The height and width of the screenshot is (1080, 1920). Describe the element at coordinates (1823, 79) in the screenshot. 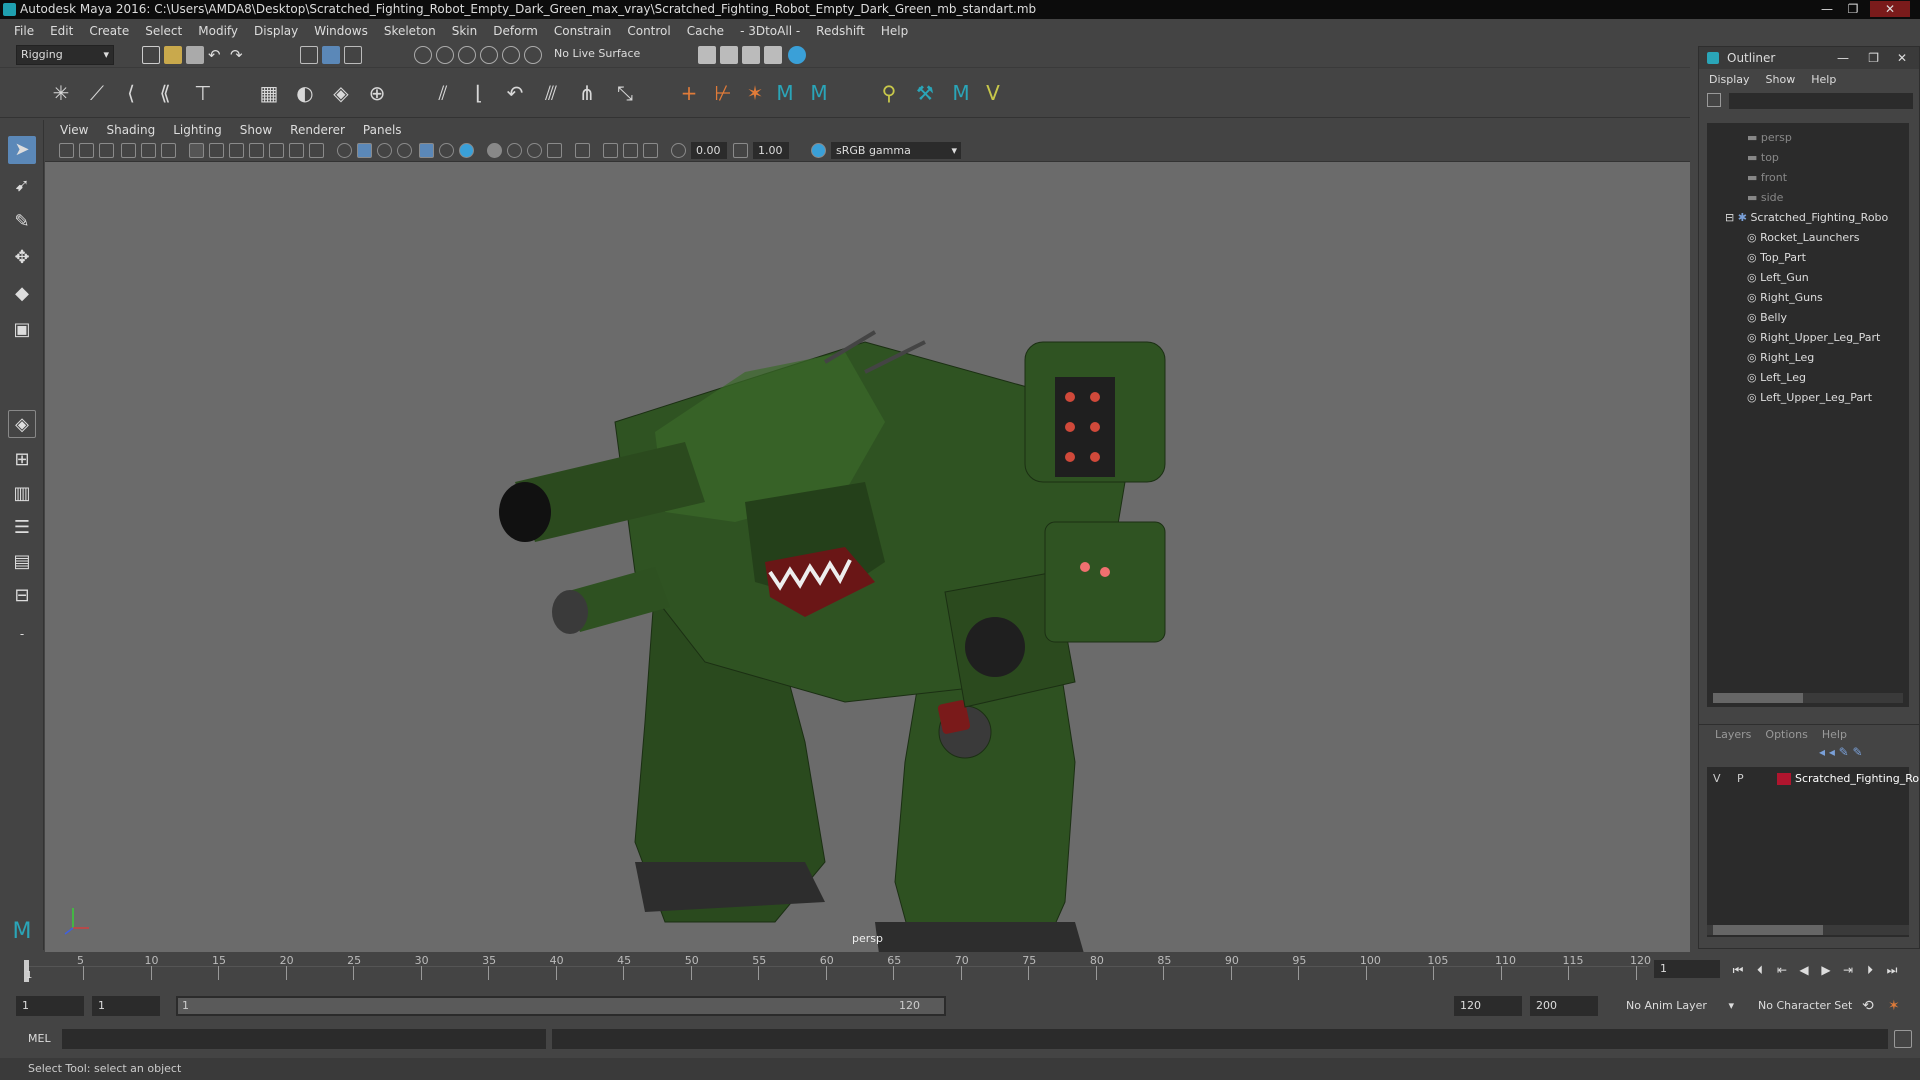

I see `outliner-menu-help: Help` at that location.